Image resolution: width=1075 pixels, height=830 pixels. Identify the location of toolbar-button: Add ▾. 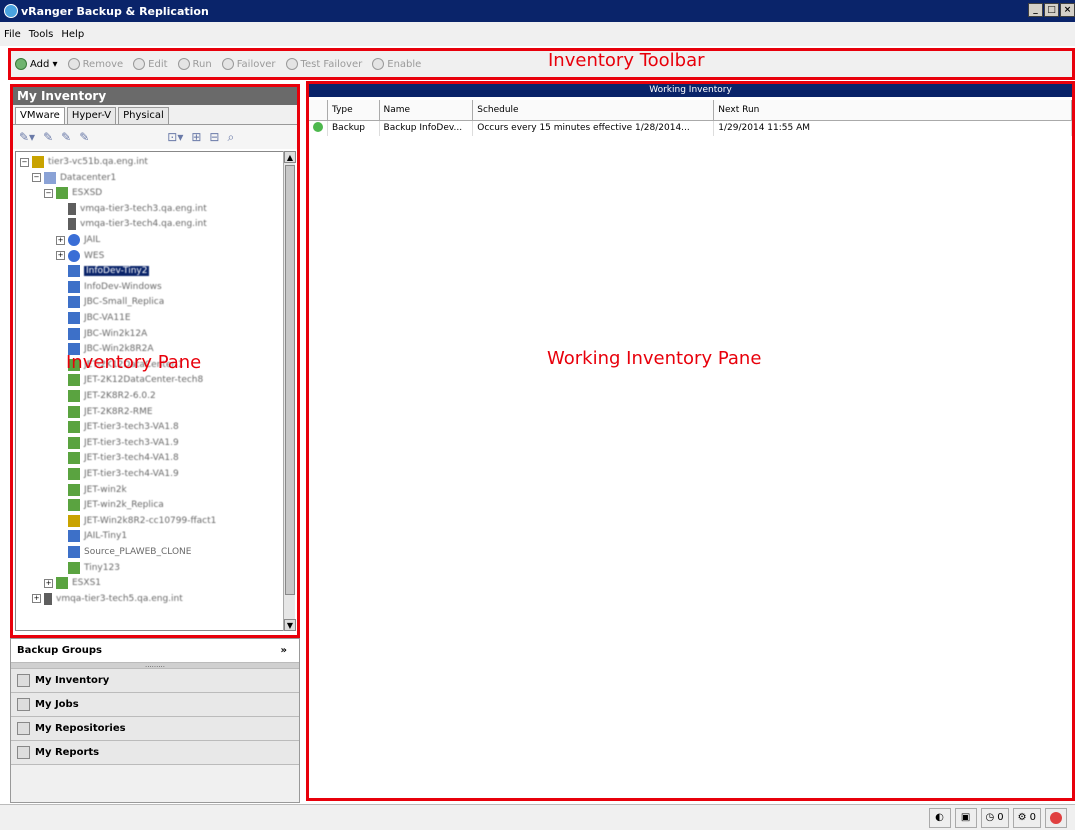
(36, 64).